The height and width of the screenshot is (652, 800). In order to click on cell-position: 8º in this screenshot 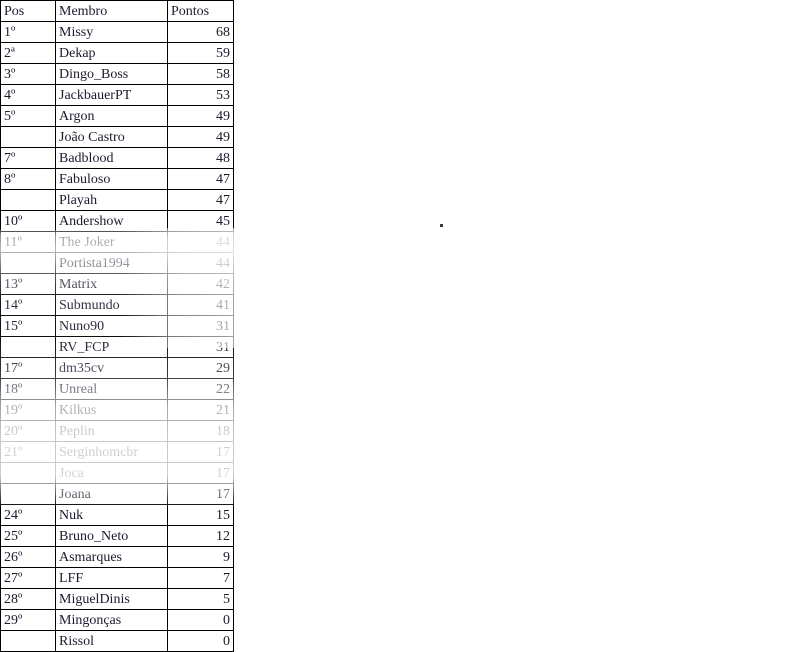, I will do `click(28, 179)`.